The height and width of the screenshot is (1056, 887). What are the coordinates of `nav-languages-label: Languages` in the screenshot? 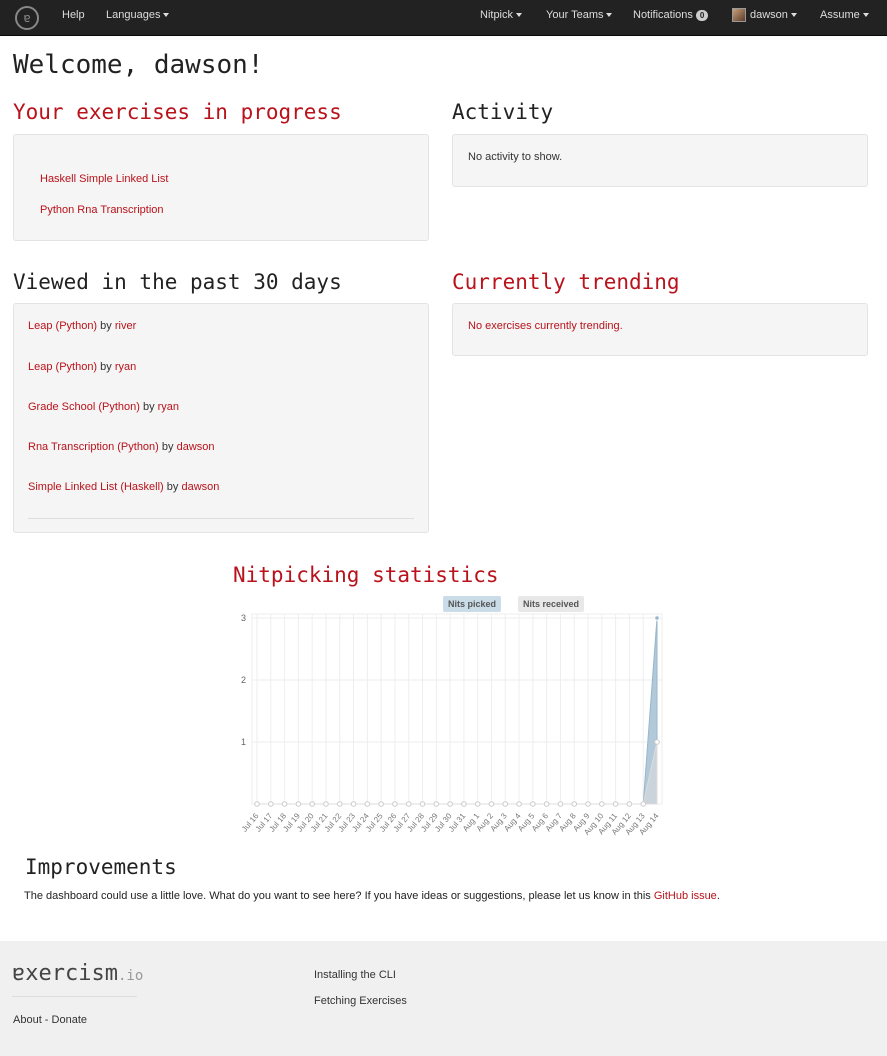 It's located at (133, 15).